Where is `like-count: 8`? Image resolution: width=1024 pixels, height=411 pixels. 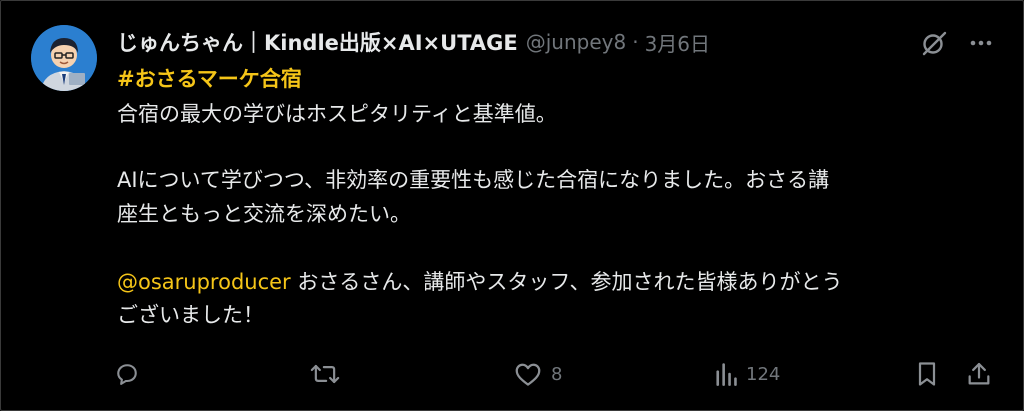
like-count: 8 is located at coordinates (557, 374).